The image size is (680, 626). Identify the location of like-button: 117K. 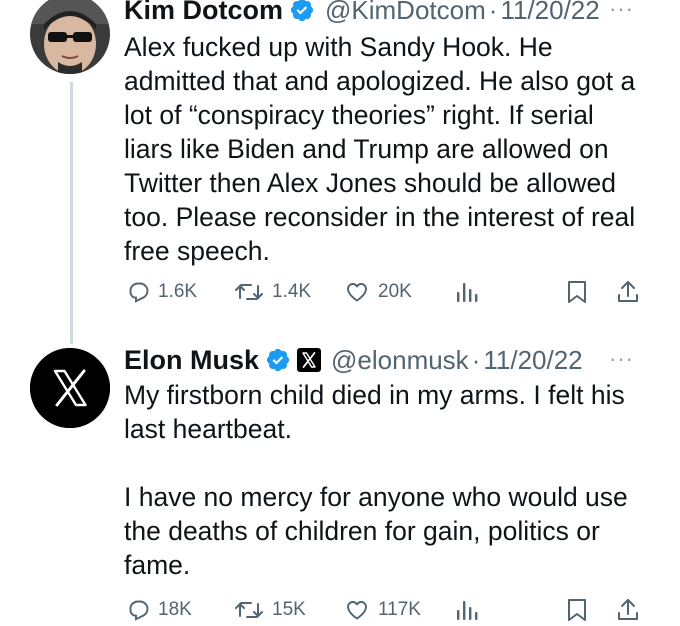
(382, 610).